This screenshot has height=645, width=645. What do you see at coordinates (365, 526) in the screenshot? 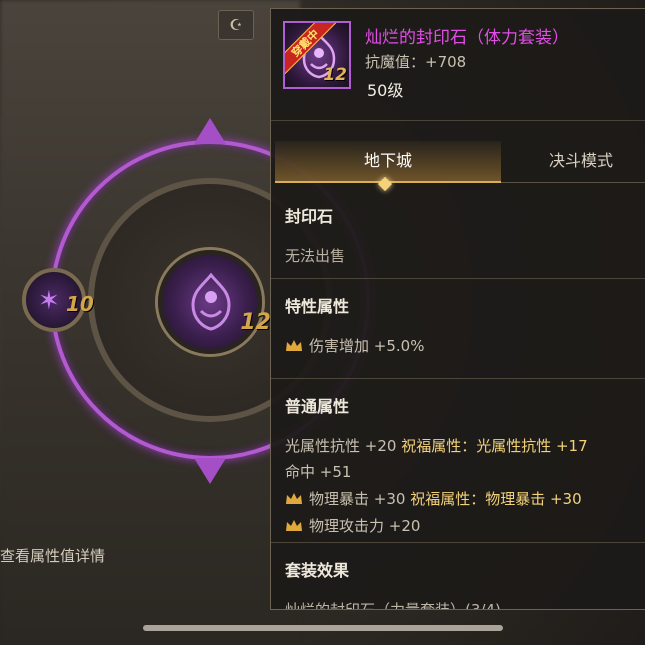
I see `phys-attack-text: 物理攻击力 +20` at bounding box center [365, 526].